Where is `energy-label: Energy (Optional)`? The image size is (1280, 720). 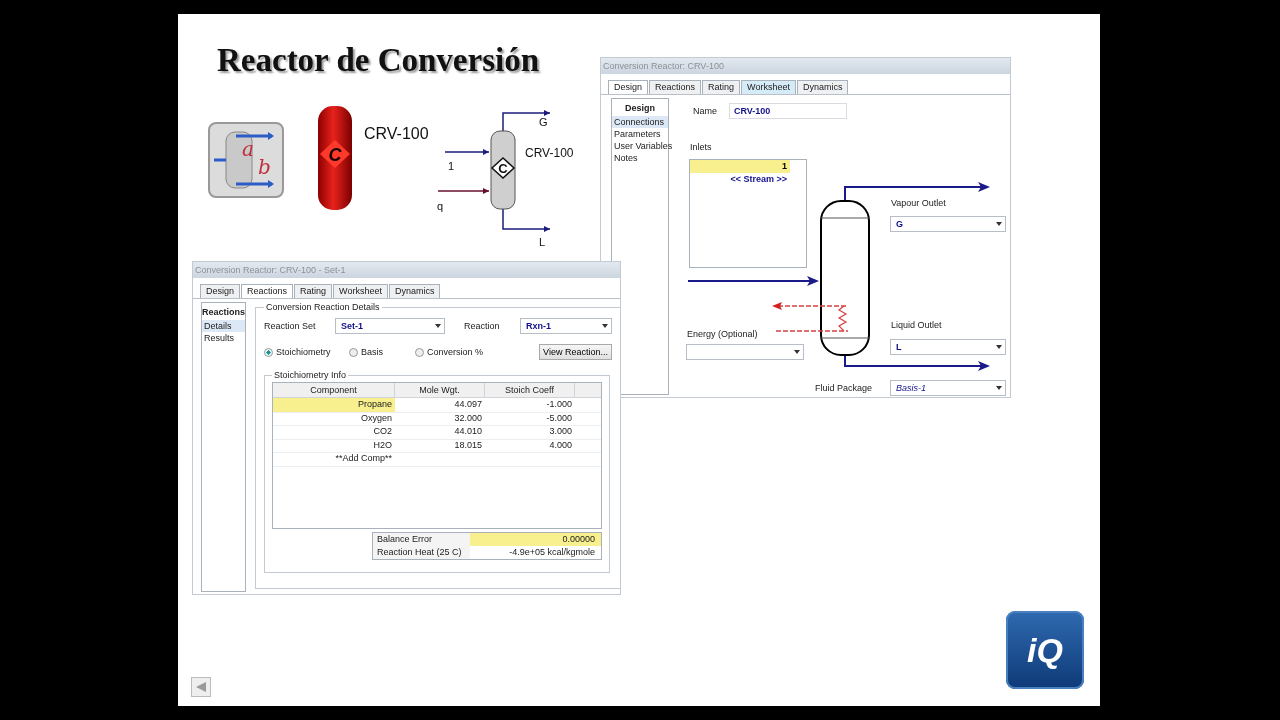 energy-label: Energy (Optional) is located at coordinates (722, 334).